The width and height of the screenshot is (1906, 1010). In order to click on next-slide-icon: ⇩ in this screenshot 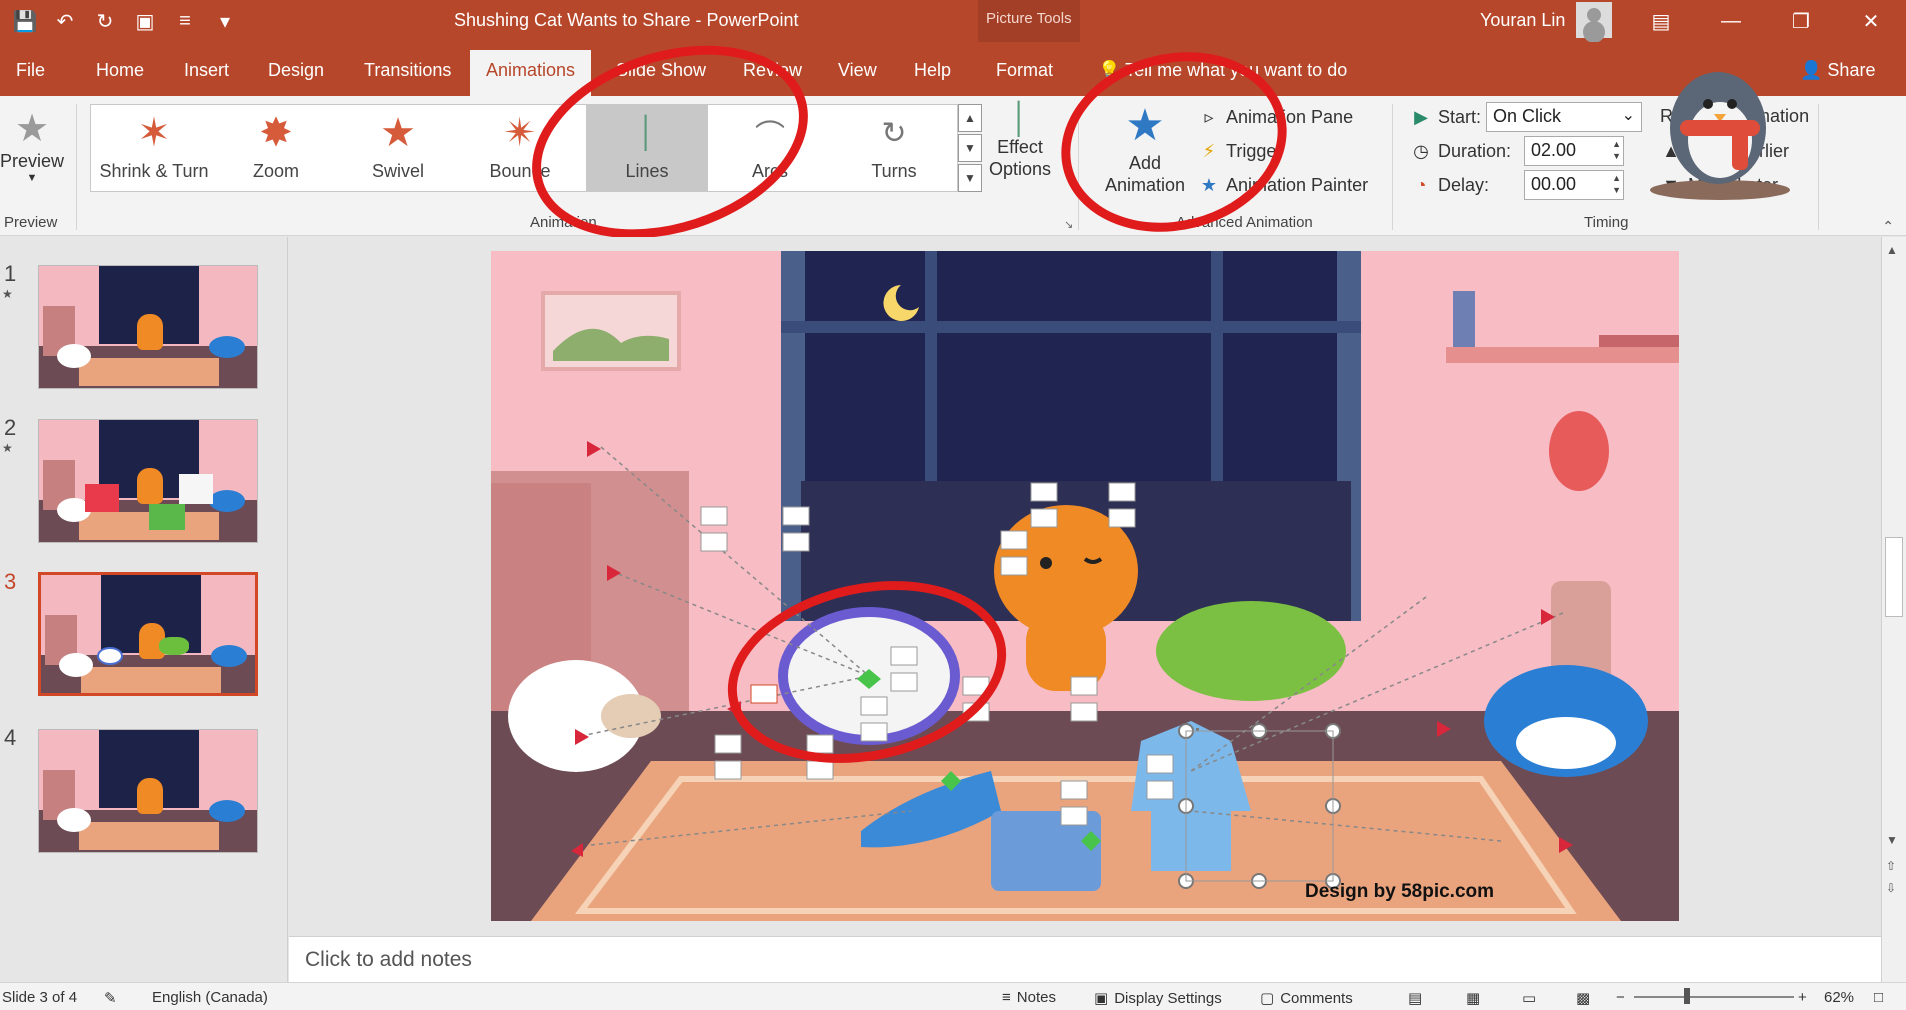, I will do `click(1891, 888)`.